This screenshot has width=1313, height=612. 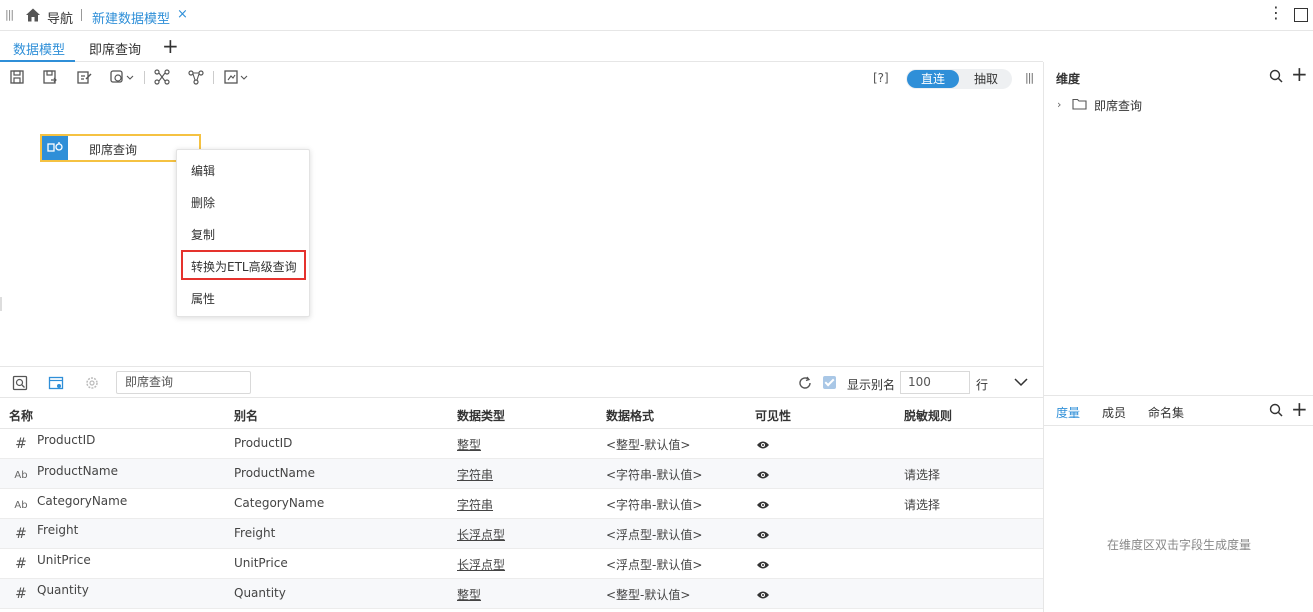 I want to click on field-name: Freight, so click(x=58, y=530).